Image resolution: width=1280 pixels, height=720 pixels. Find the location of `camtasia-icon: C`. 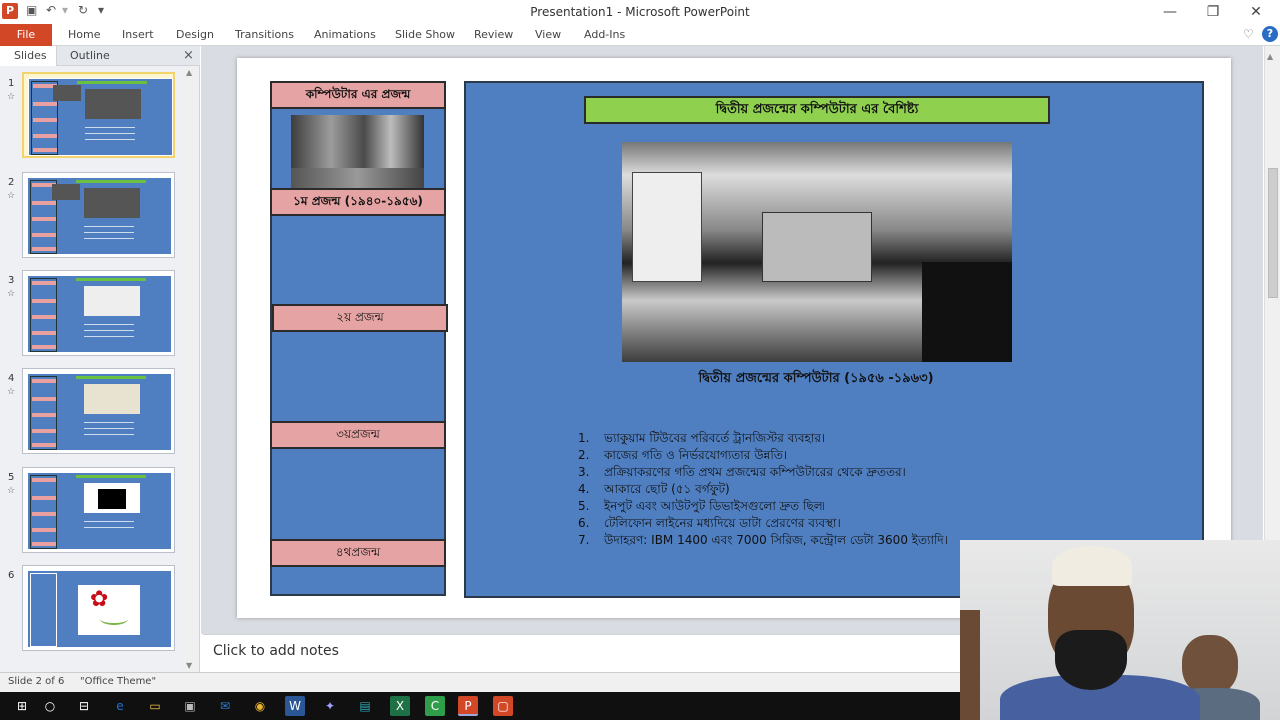

camtasia-icon: C is located at coordinates (435, 706).